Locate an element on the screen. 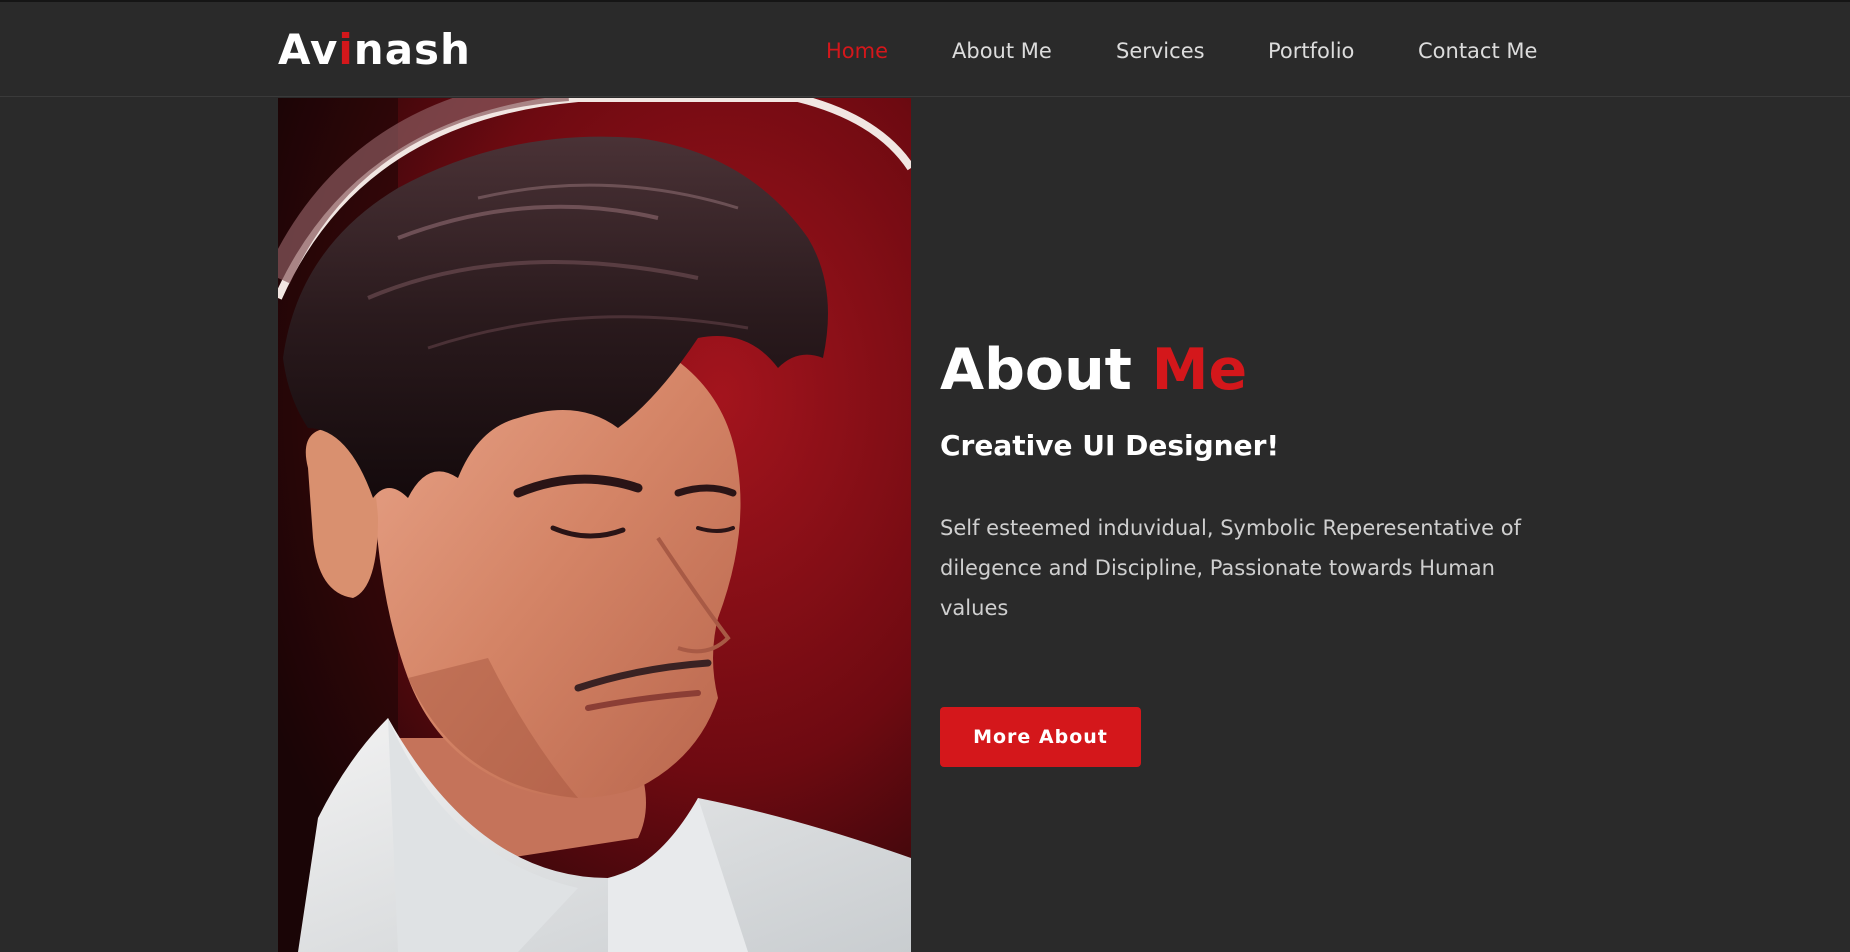 This screenshot has height=952, width=1850. about-title-main: About is located at coordinates (1046, 370).